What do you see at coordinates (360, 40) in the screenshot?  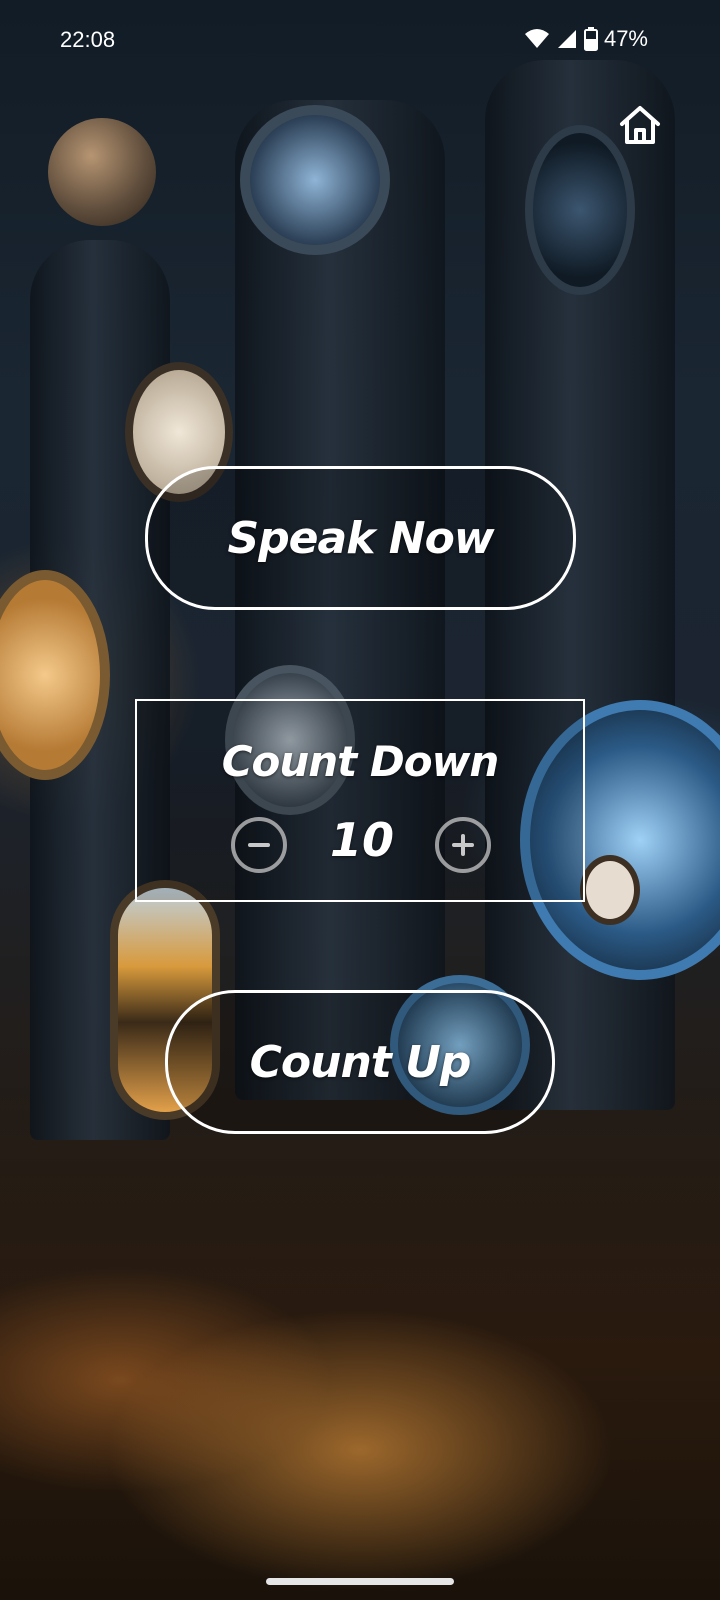 I see `status-bar: 22:08 47%` at bounding box center [360, 40].